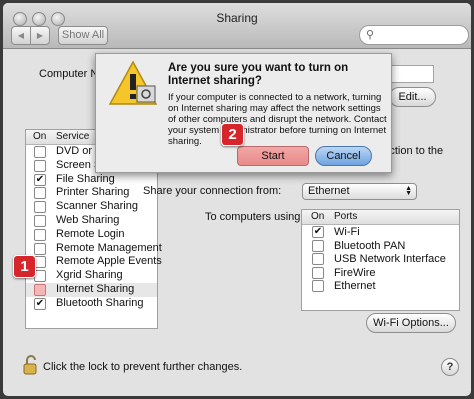 This screenshot has width=474, height=399. Describe the element at coordinates (355, 286) in the screenshot. I see `port-label: Ethernet` at that location.